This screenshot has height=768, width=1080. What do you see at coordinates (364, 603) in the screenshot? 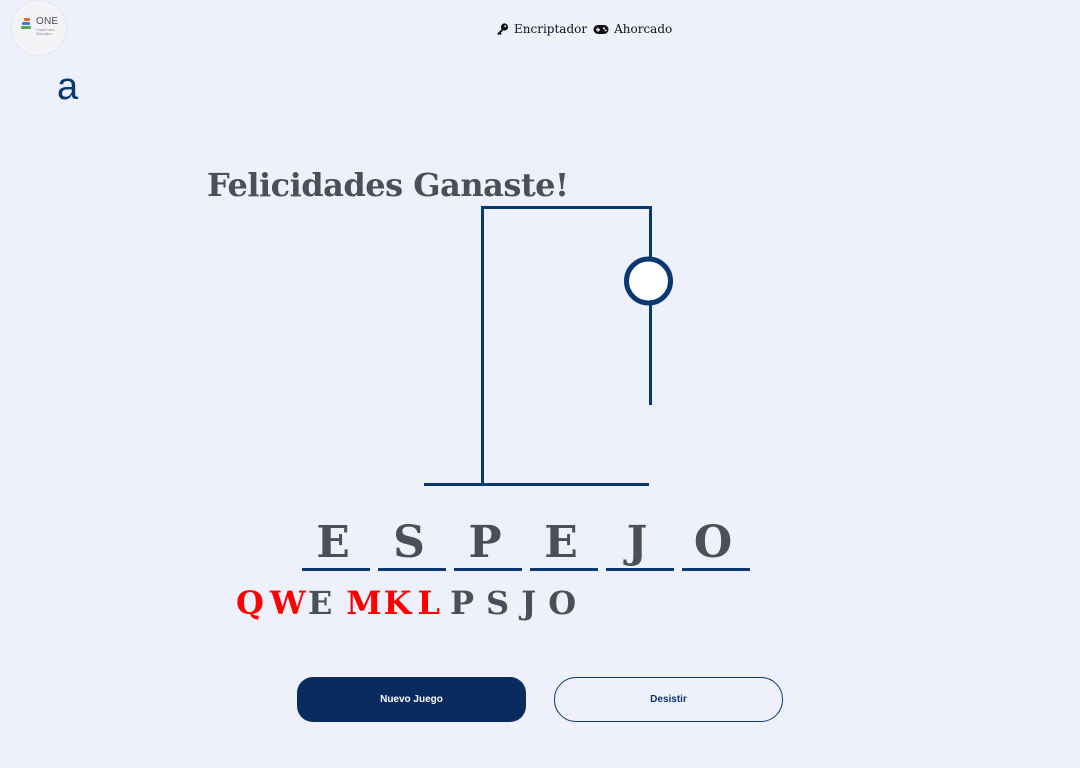
I see `used-letter-wrong: M` at bounding box center [364, 603].